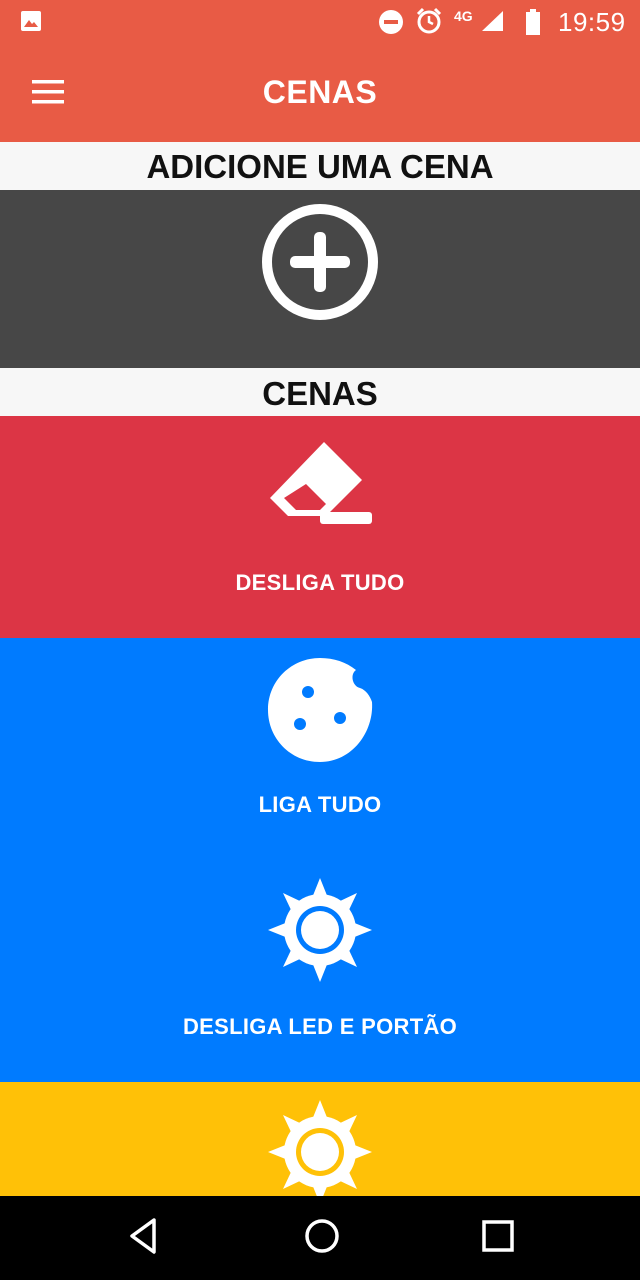 Image resolution: width=640 pixels, height=1280 pixels. I want to click on signal-icon, so click(492, 21).